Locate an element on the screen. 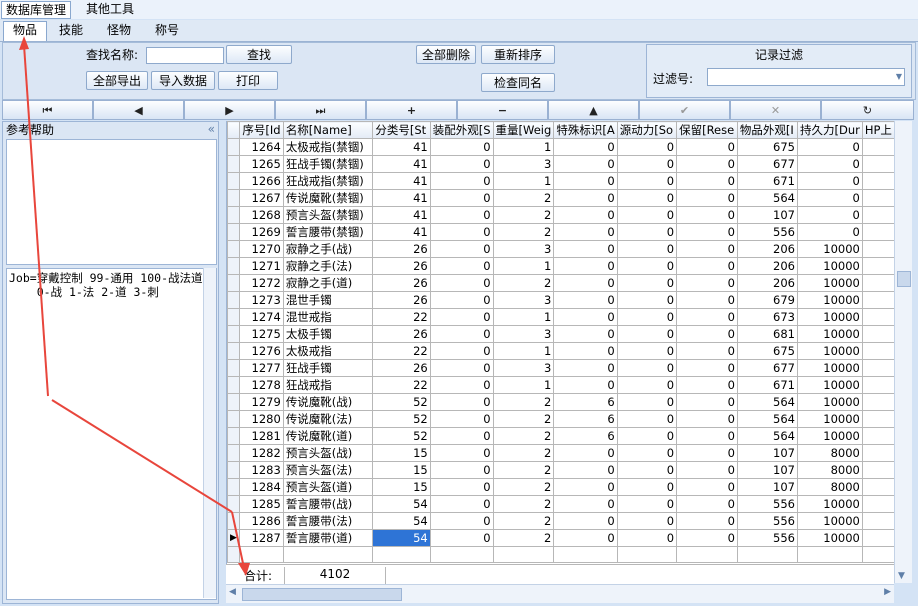 The height and width of the screenshot is (606, 918). tab-skills: 技能 is located at coordinates (71, 30).